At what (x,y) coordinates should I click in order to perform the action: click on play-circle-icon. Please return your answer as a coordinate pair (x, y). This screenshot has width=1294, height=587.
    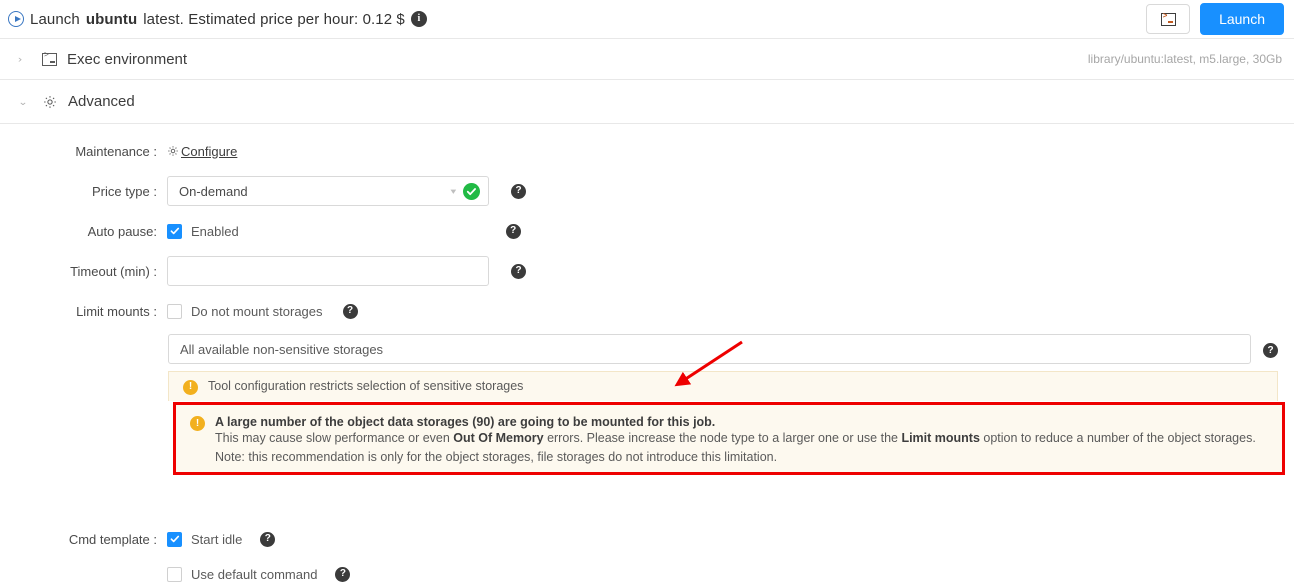
    Looking at the image, I should click on (16, 19).